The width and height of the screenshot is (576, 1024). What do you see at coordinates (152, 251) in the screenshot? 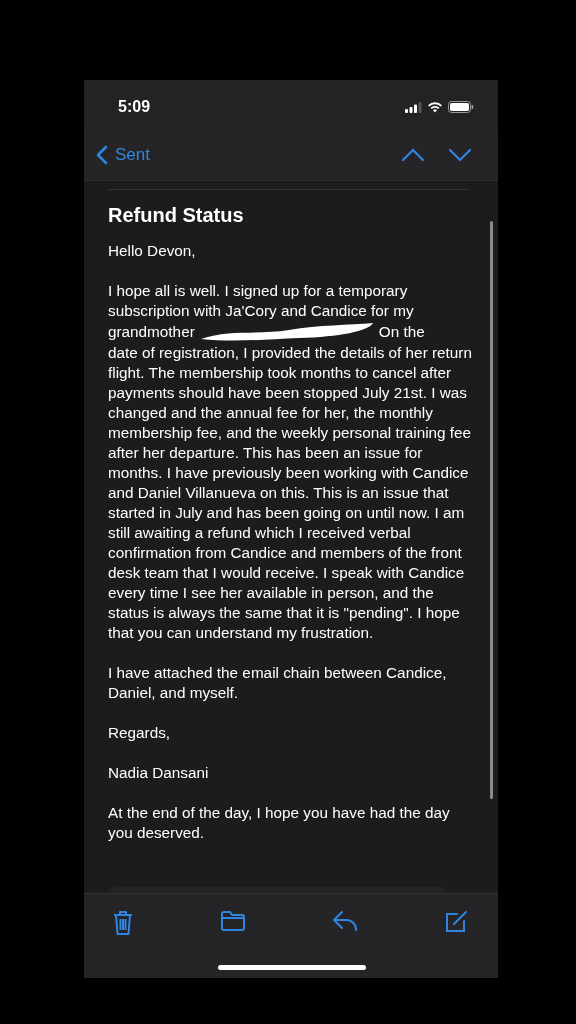
I see `email-paragraph: Hello Devon,` at bounding box center [152, 251].